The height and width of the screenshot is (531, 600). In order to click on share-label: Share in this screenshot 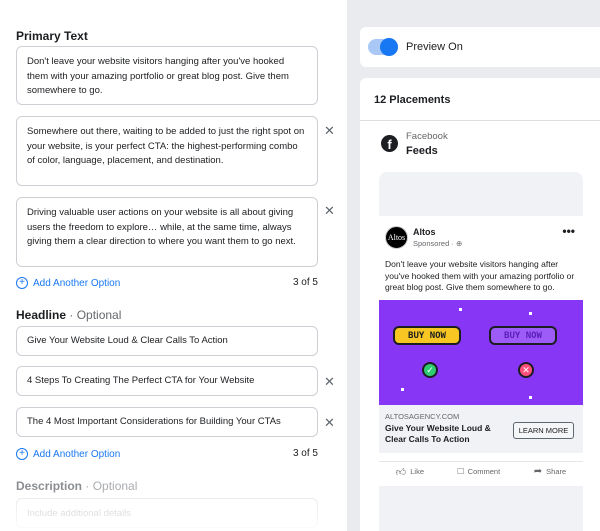, I will do `click(556, 471)`.